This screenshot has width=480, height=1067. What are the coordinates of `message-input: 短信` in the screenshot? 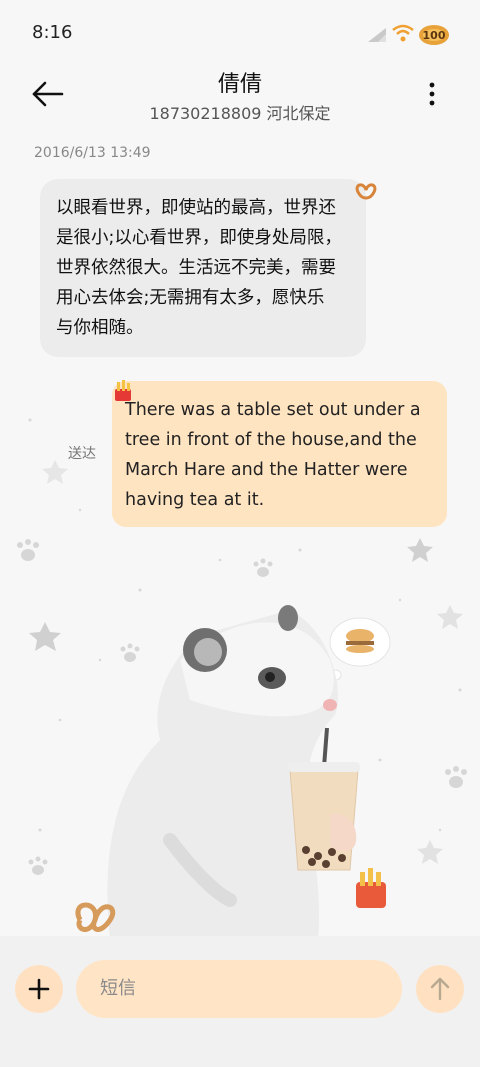 It's located at (239, 989).